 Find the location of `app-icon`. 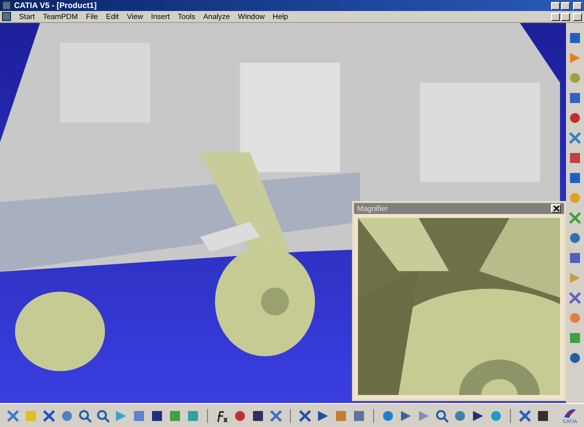

app-icon is located at coordinates (6, 5).